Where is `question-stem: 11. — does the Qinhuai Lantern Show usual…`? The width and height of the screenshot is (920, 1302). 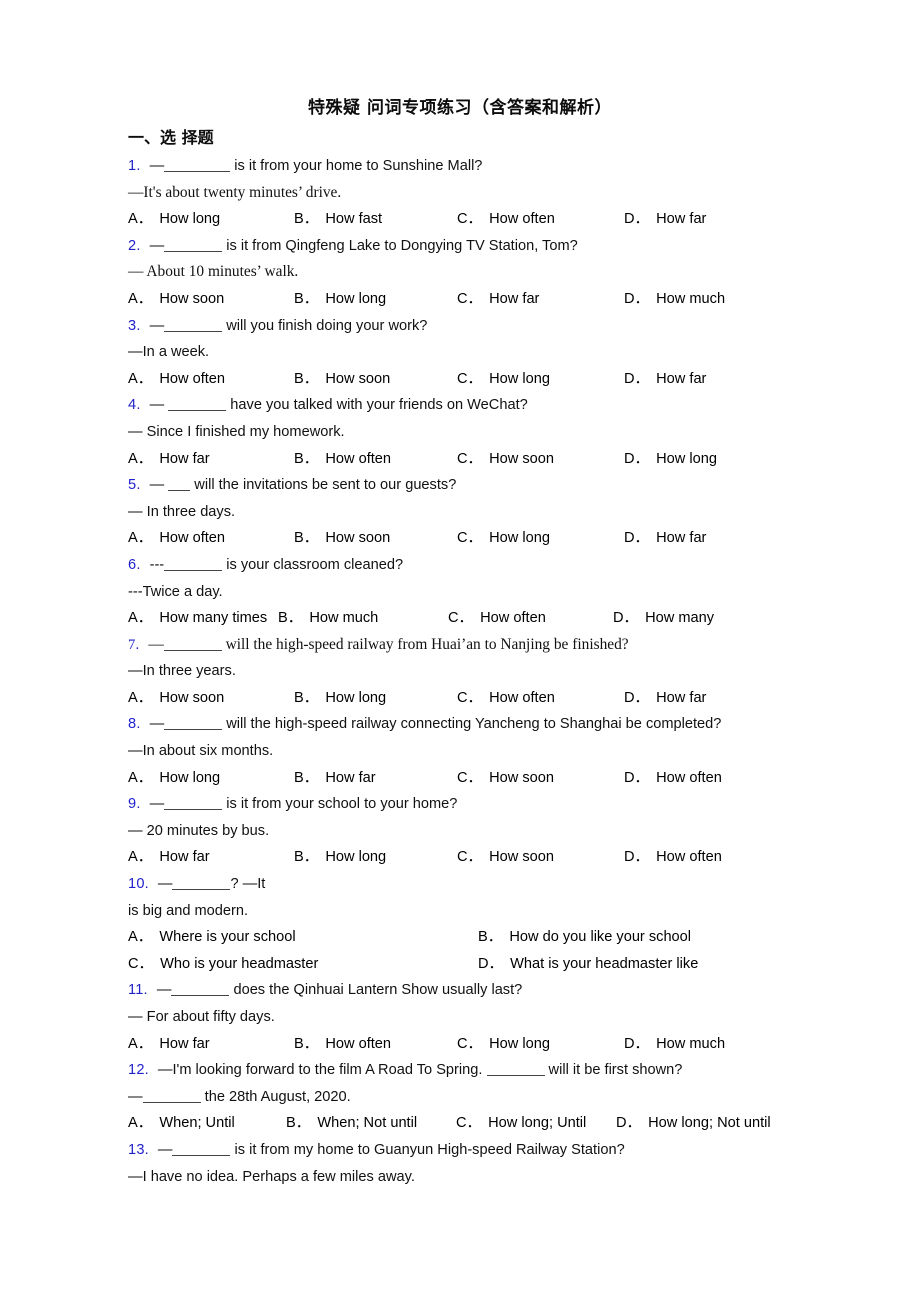
question-stem: 11. — does the Qinhuai Lantern Show usual… is located at coordinates (510, 990).